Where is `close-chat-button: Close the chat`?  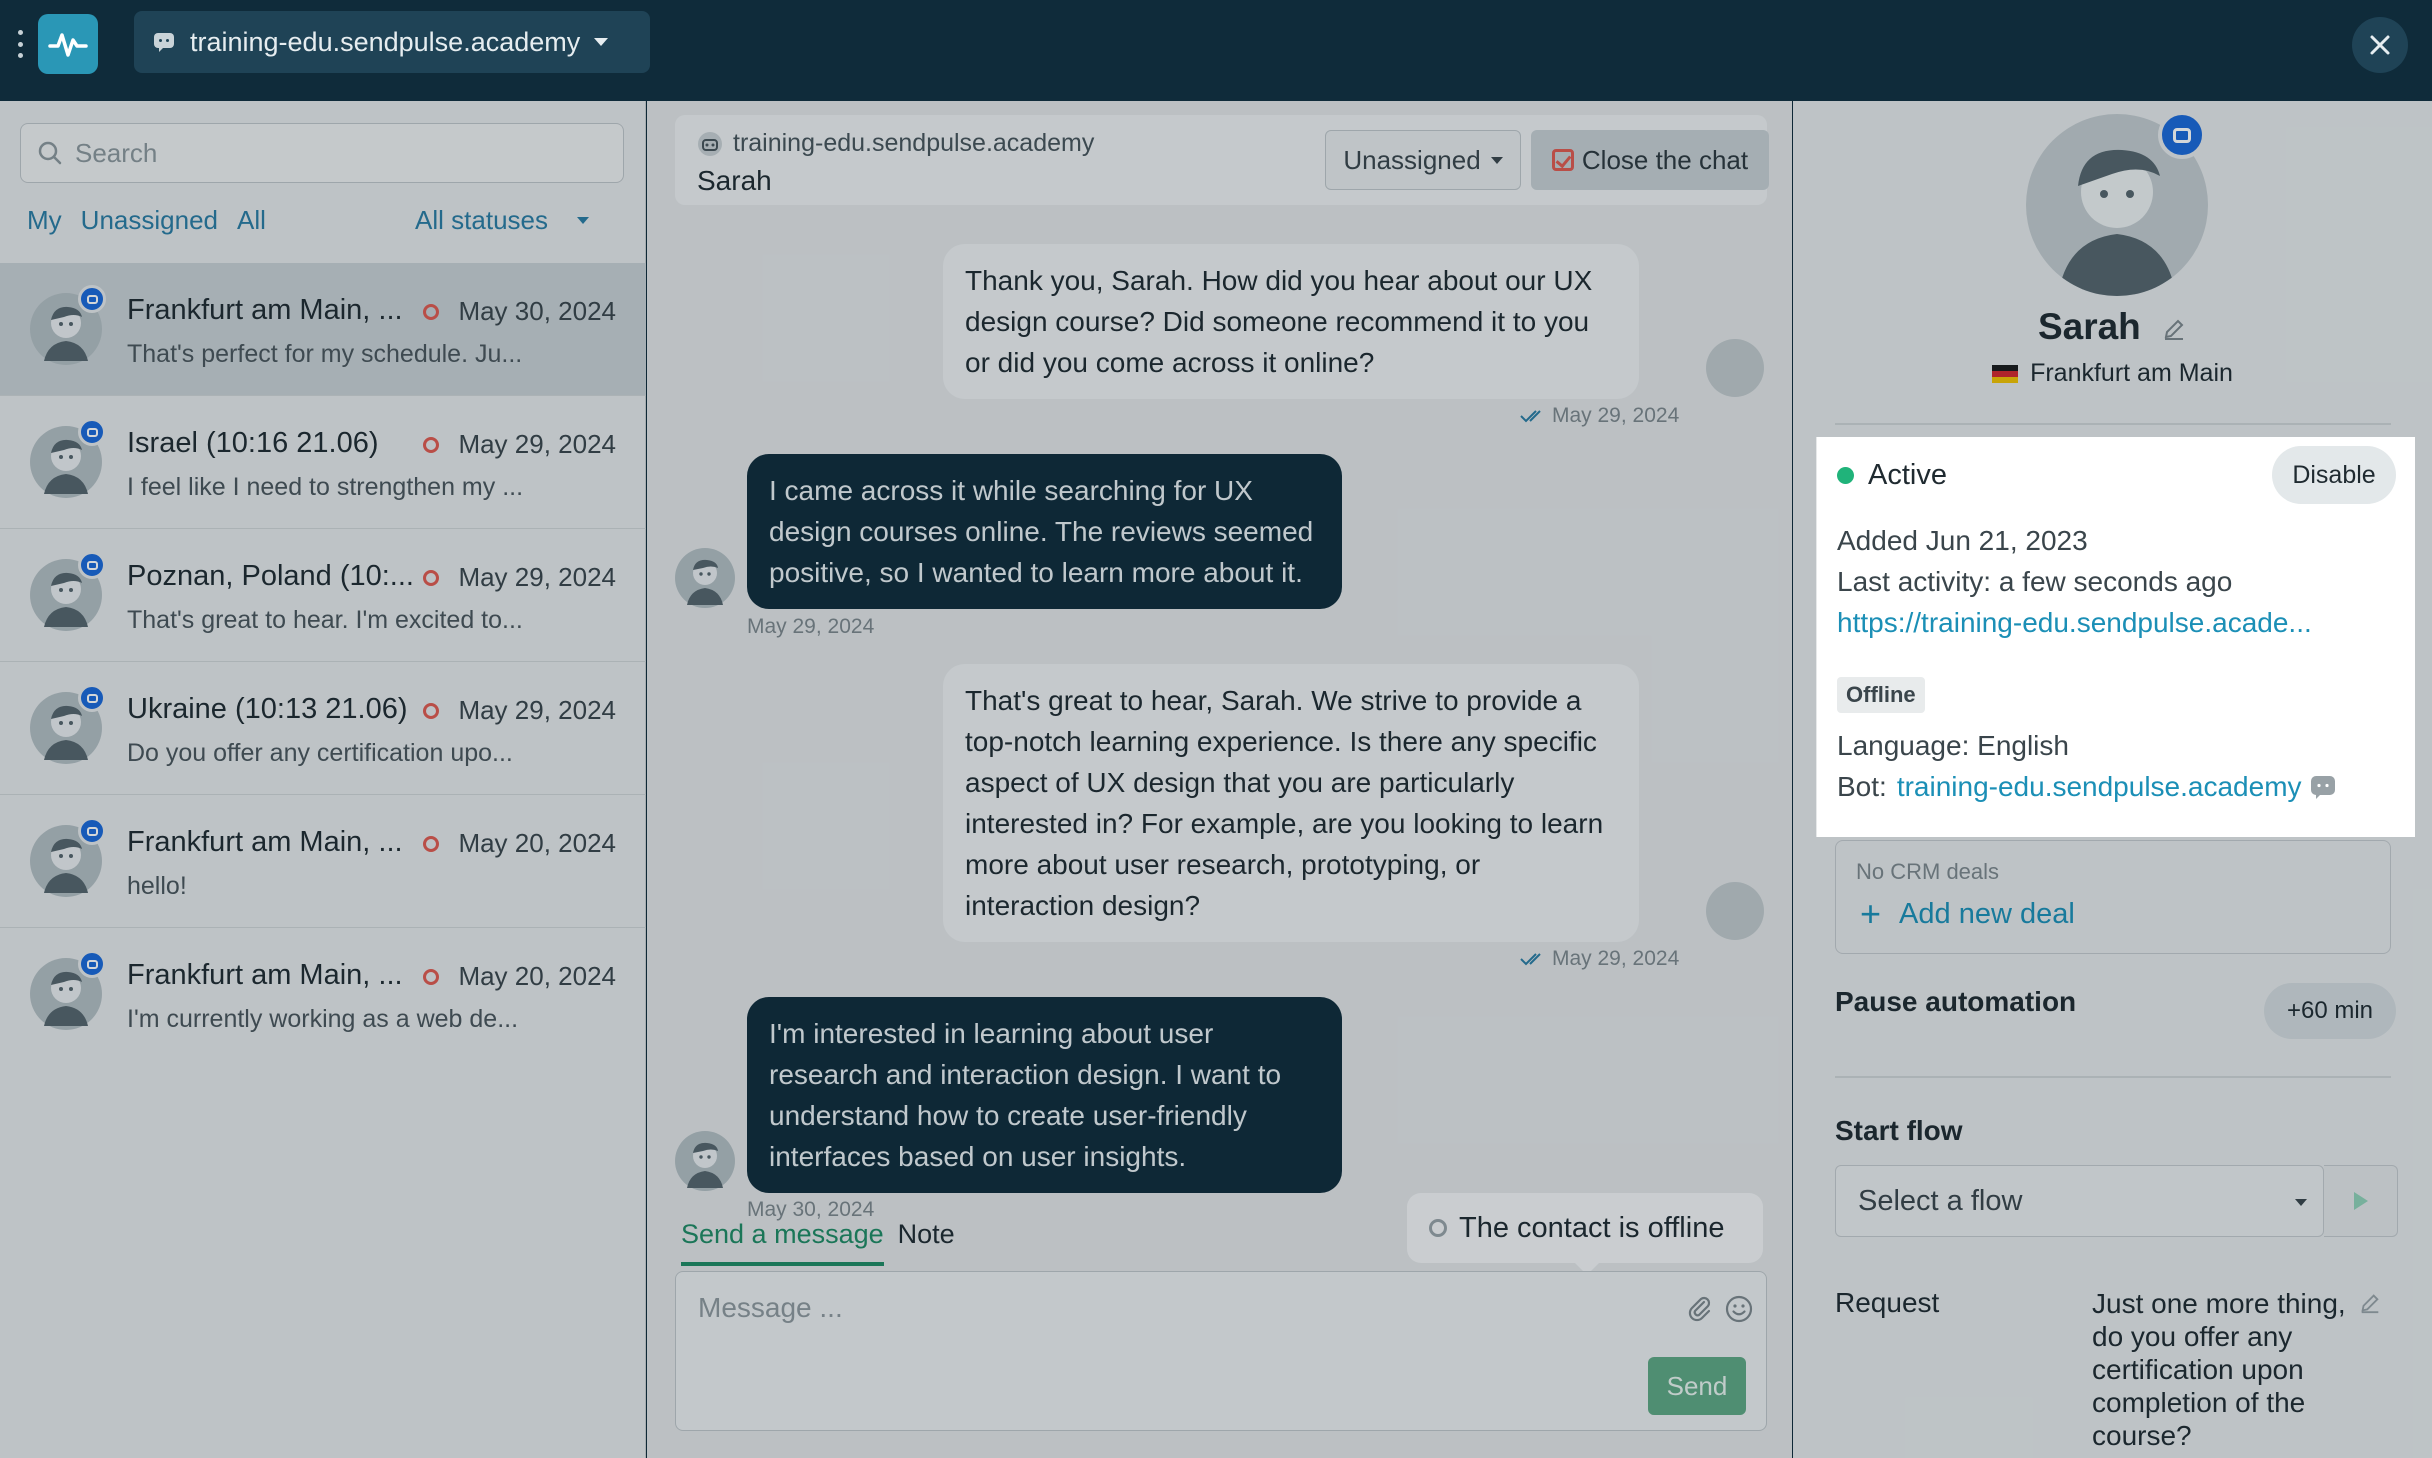 close-chat-button: Close the chat is located at coordinates (1650, 160).